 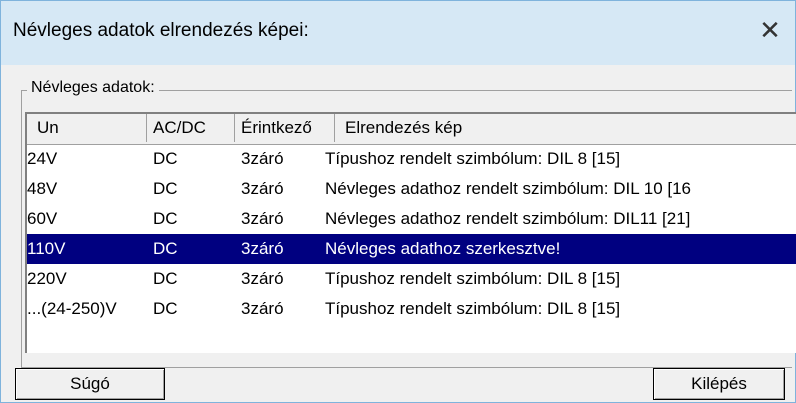 I want to click on column-header-un: Un, so click(x=87, y=128).